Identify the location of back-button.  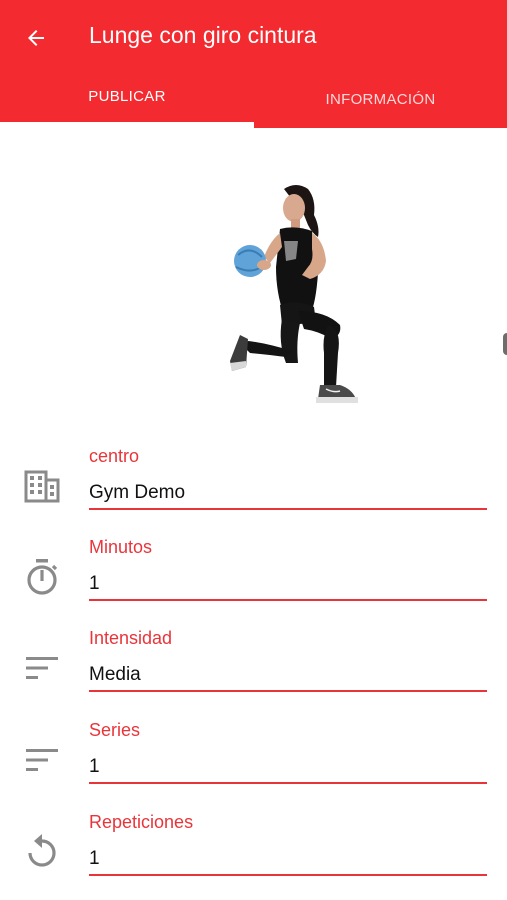
(36, 38).